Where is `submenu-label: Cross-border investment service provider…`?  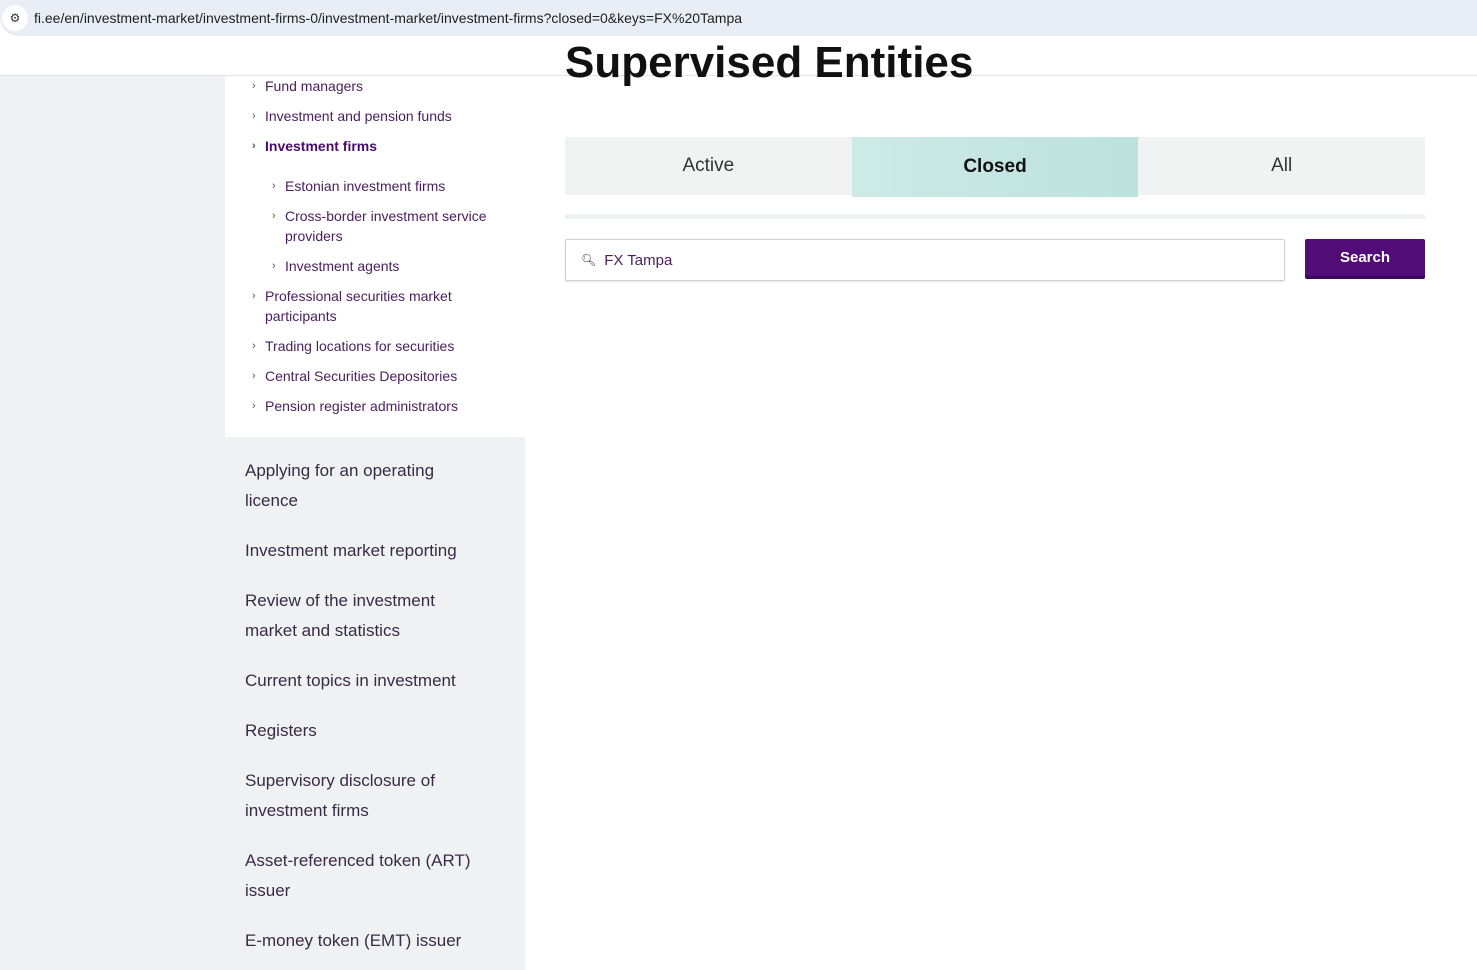
submenu-label: Cross-border investment service provider… is located at coordinates (386, 226).